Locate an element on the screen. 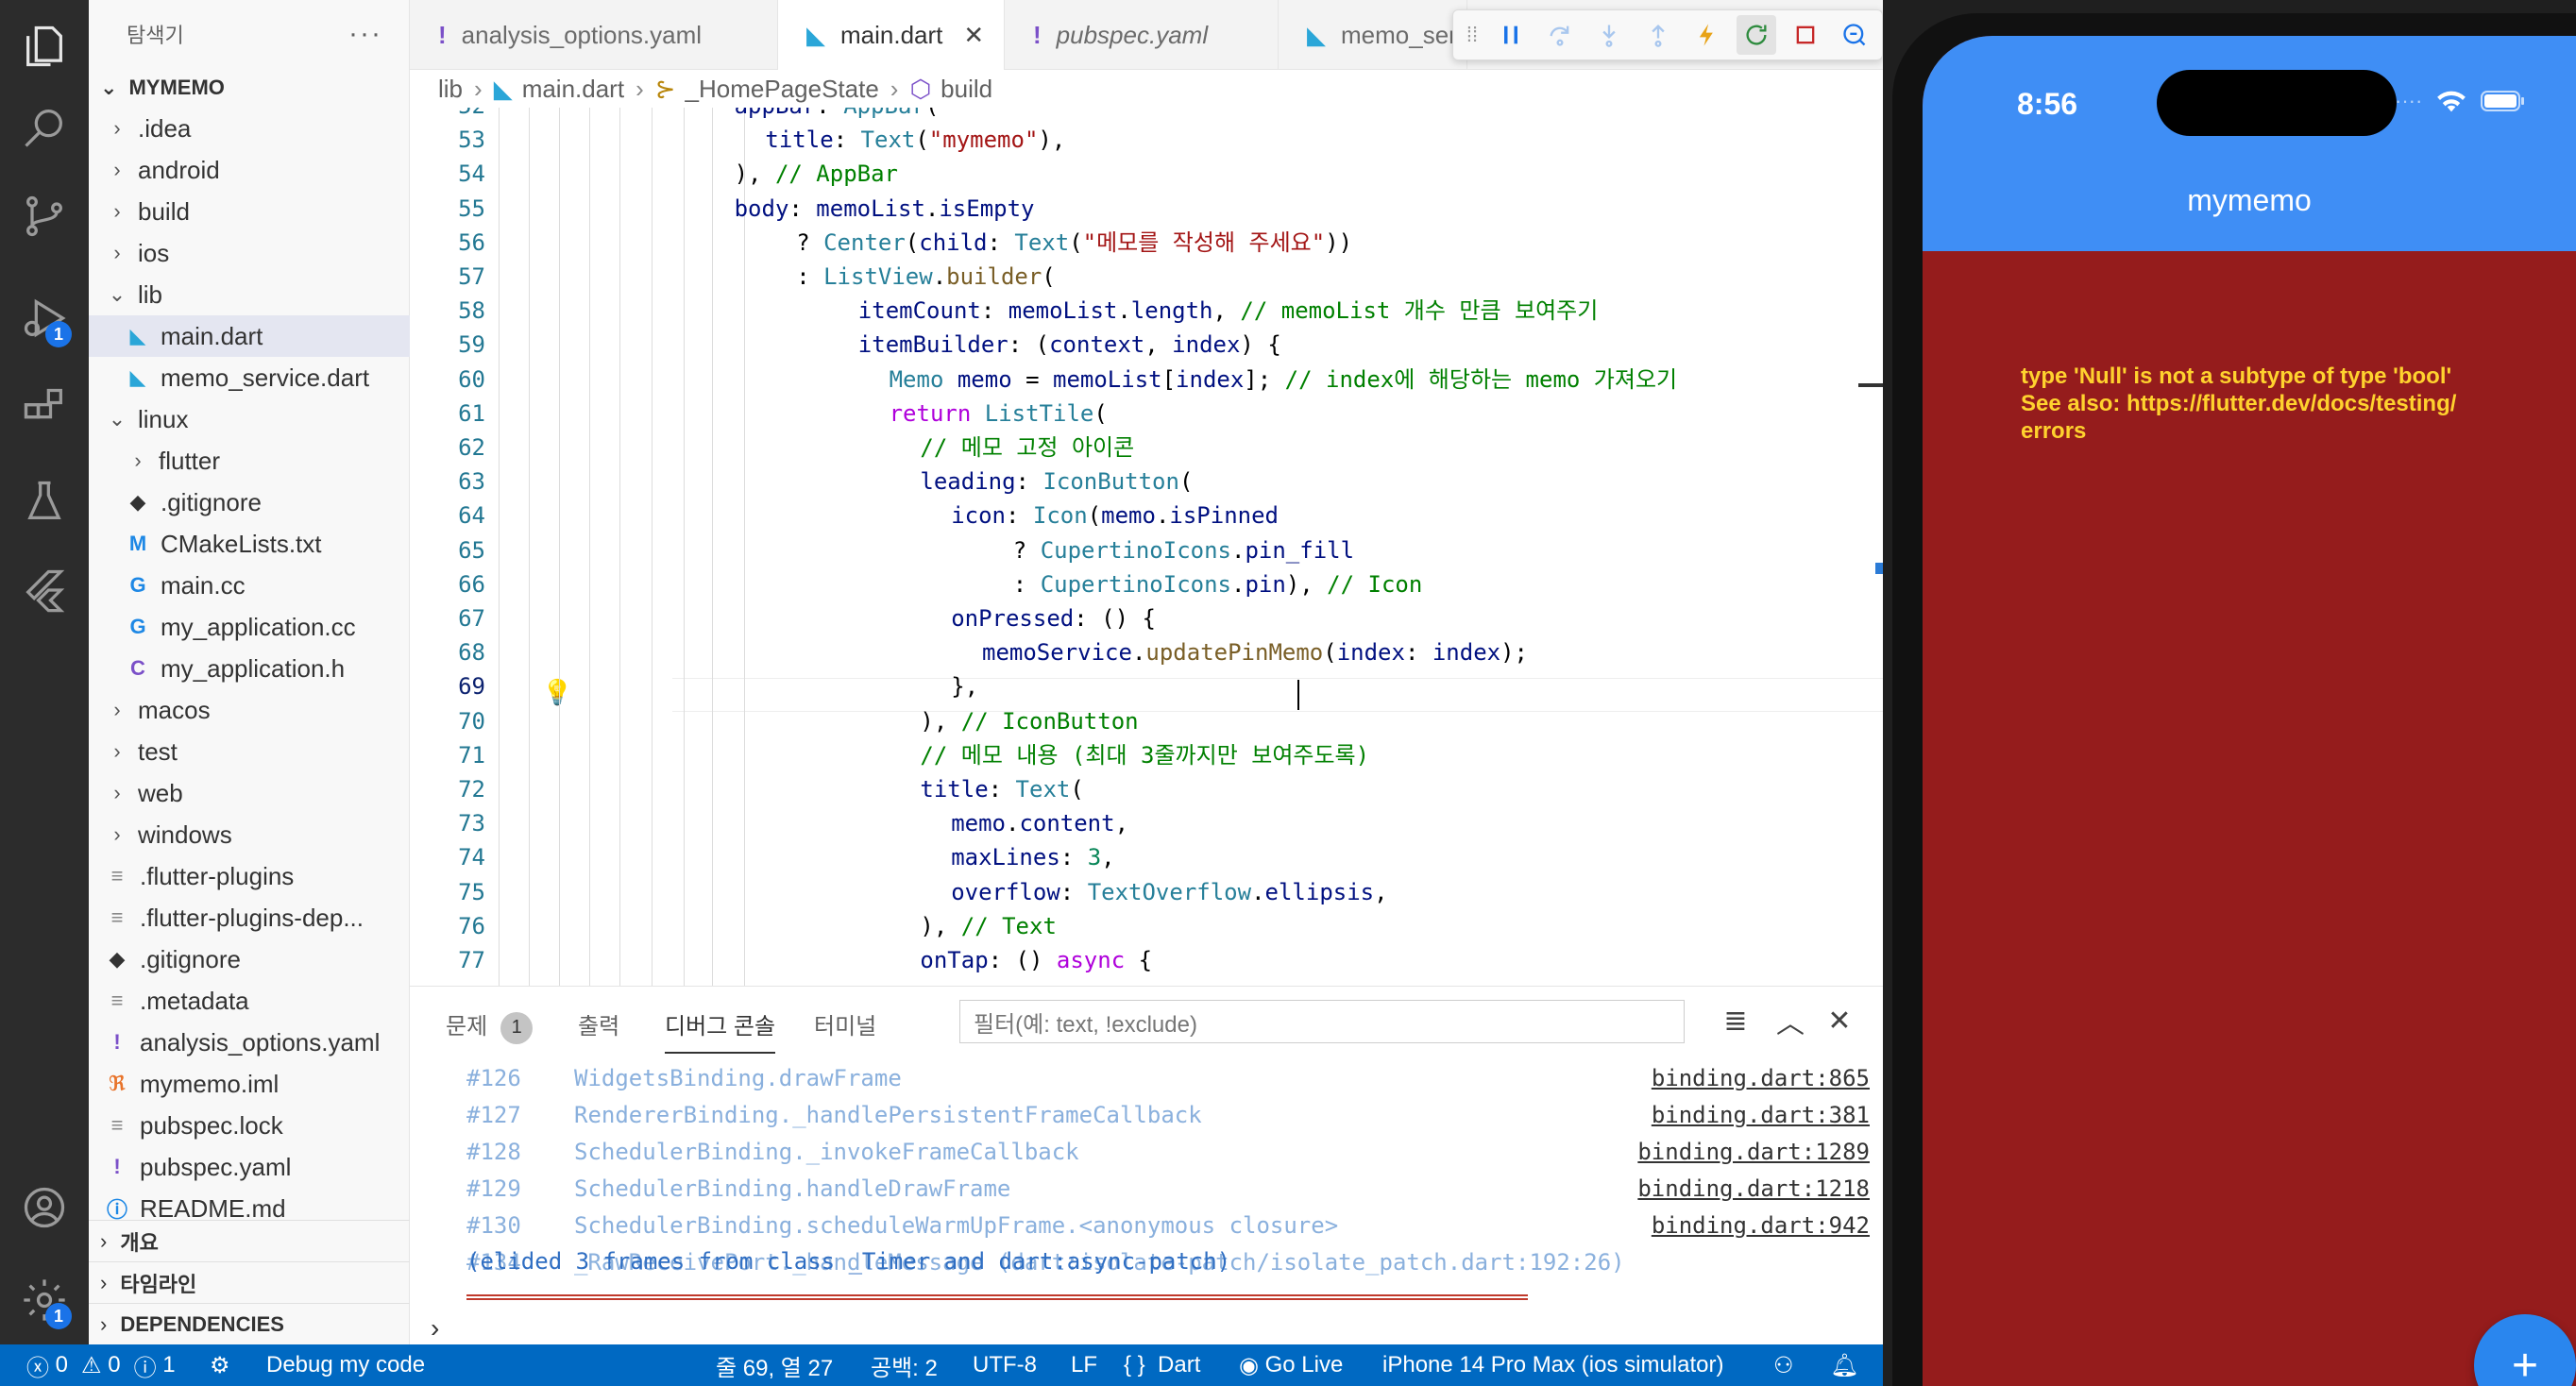  breadcrumb-method: build is located at coordinates (966, 89).